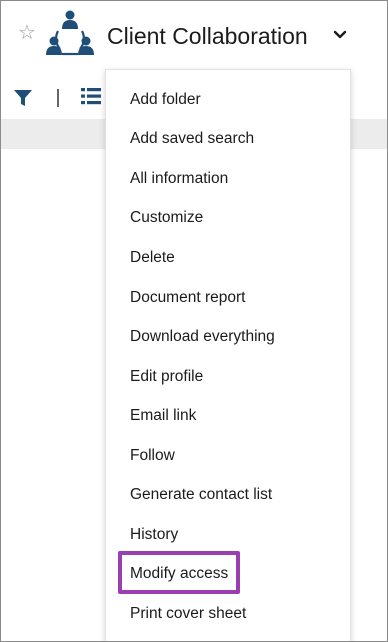 Image resolution: width=388 pixels, height=642 pixels. I want to click on menu-item-modify-access: Modify access, so click(228, 574).